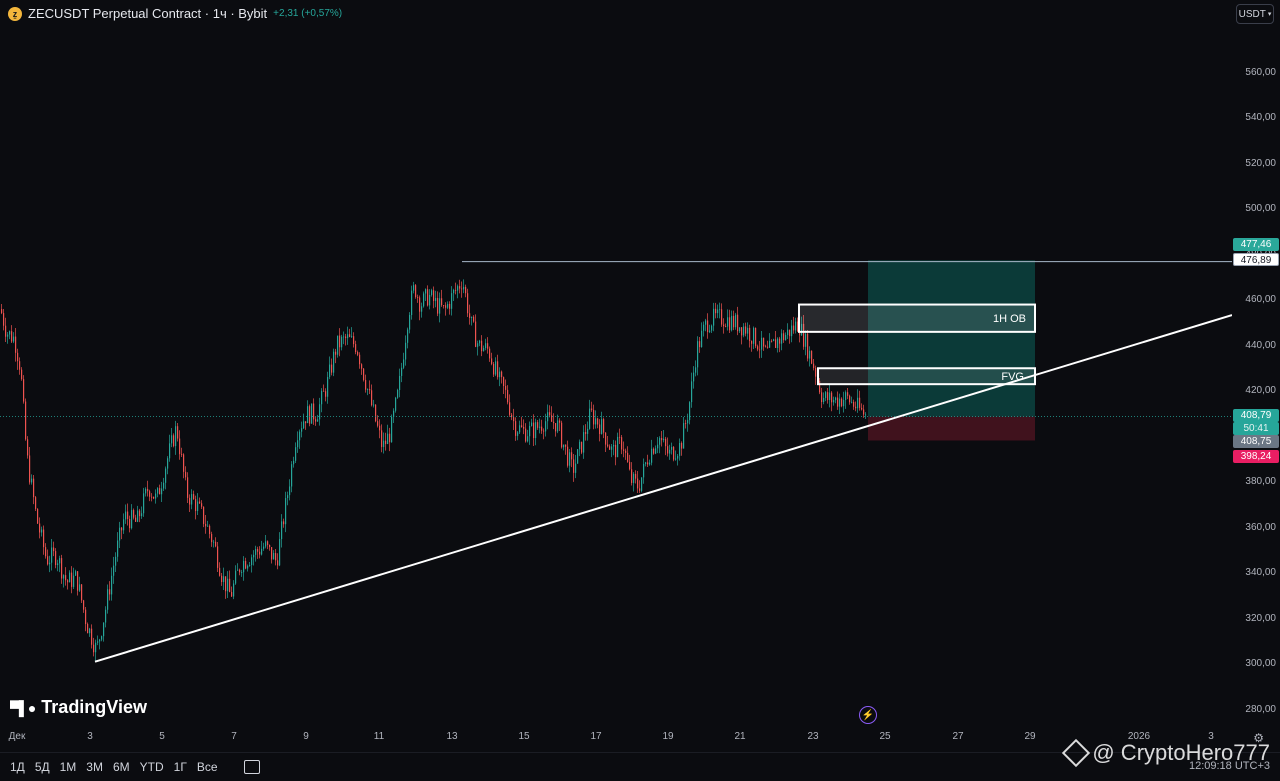 This screenshot has width=1280, height=781. I want to click on range-5d-button: 5Д, so click(42, 767).